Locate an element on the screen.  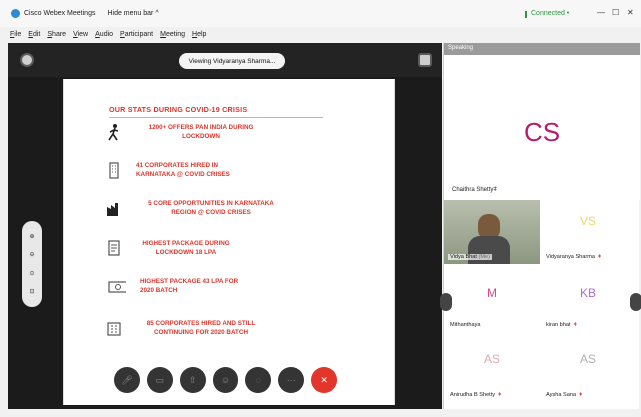
stat-item: 1200+ OFFERS PAN INDIA DURING LOCKDOWN is located at coordinates (226, 132).